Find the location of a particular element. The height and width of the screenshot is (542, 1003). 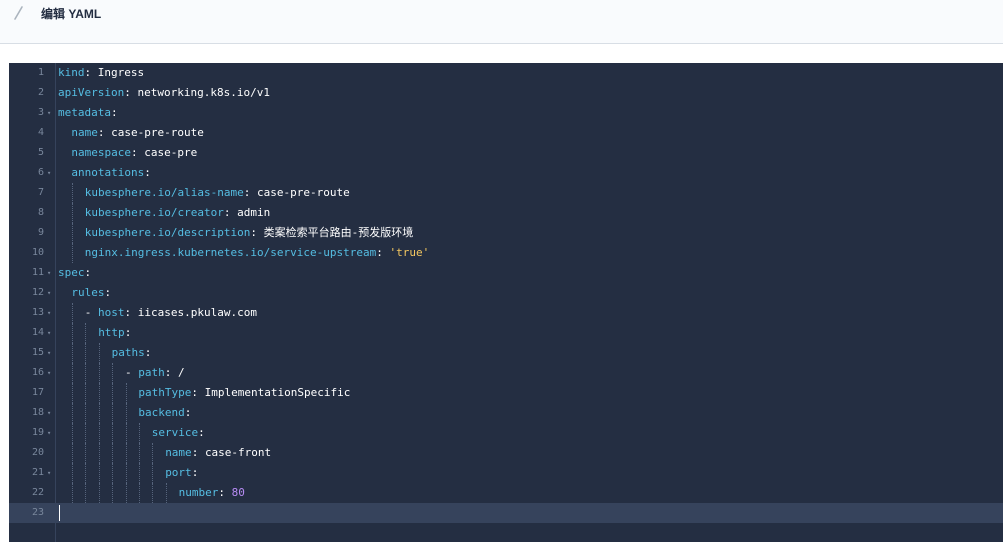

code-line: 14 ▾ http: is located at coordinates (506, 333).